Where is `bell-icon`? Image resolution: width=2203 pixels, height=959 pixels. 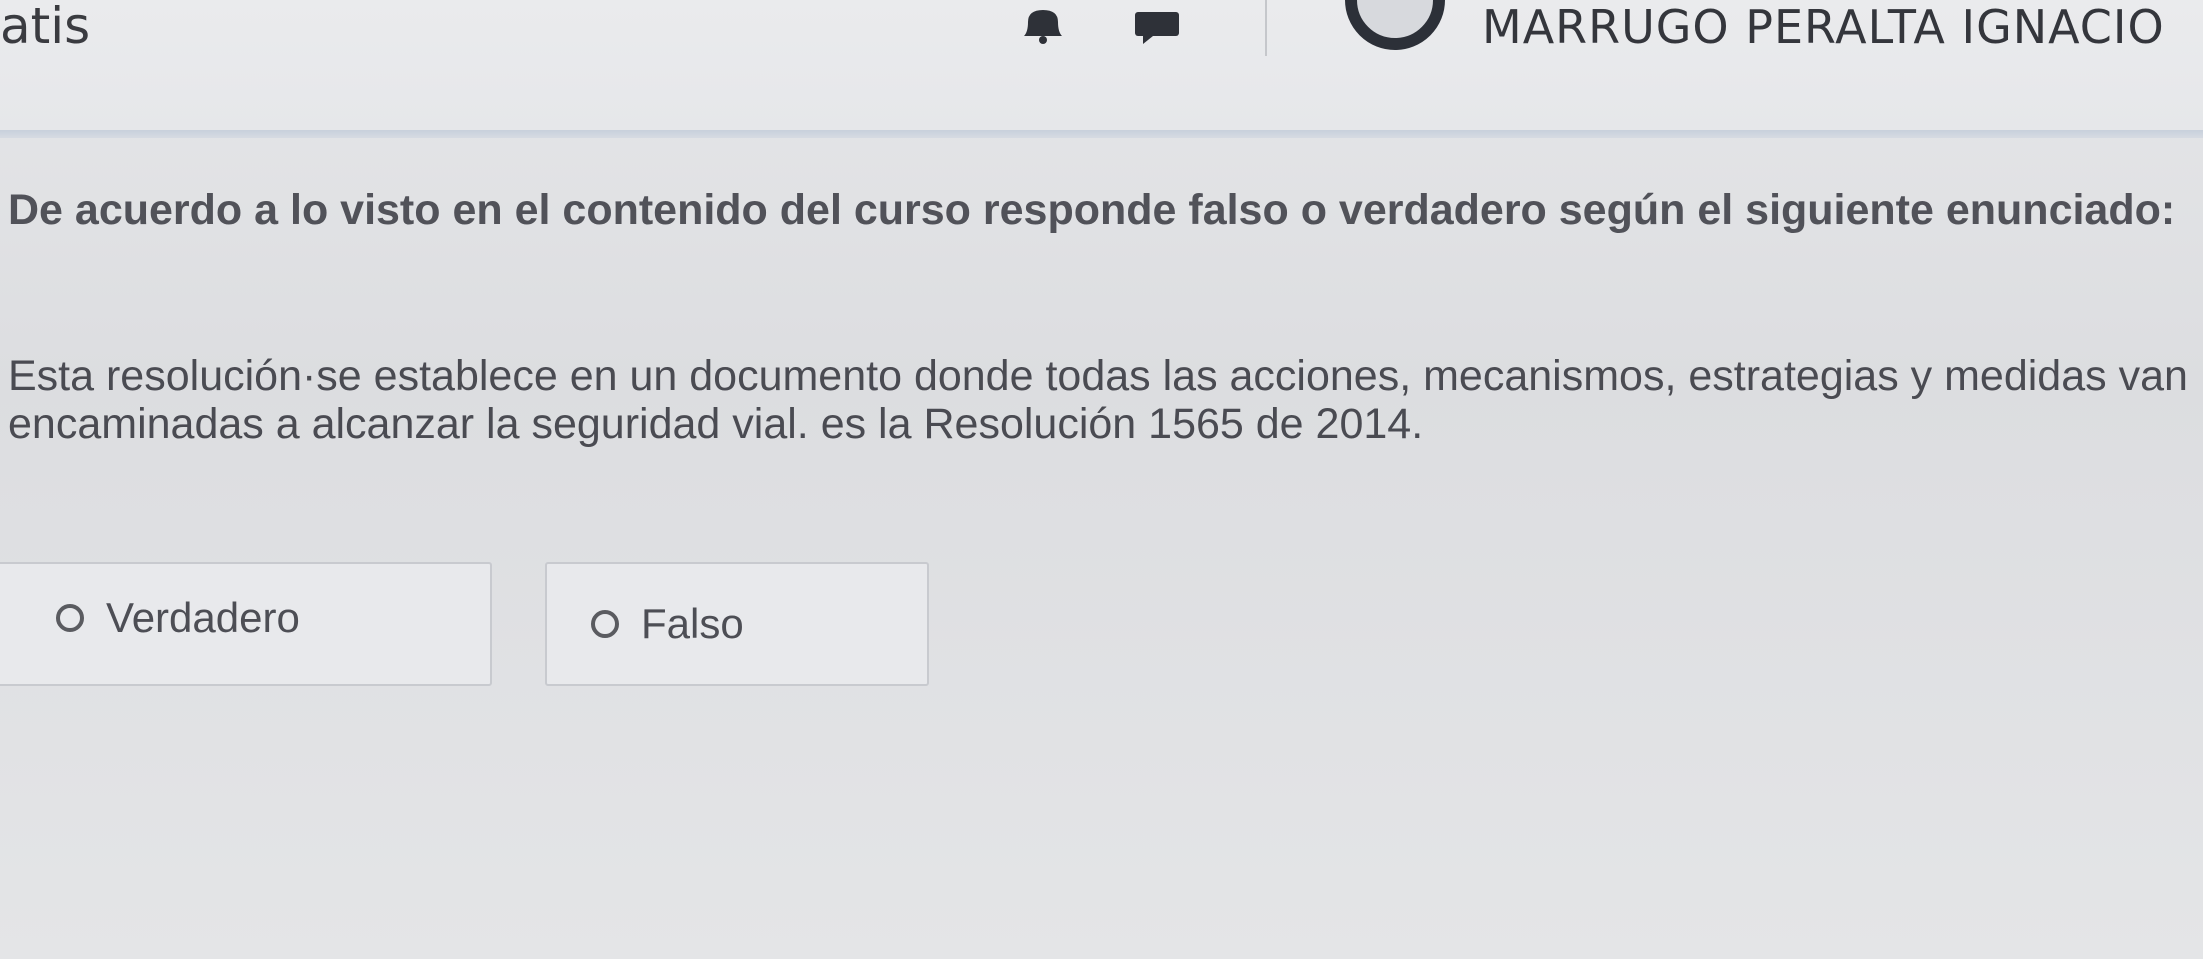
bell-icon is located at coordinates (1043, 26).